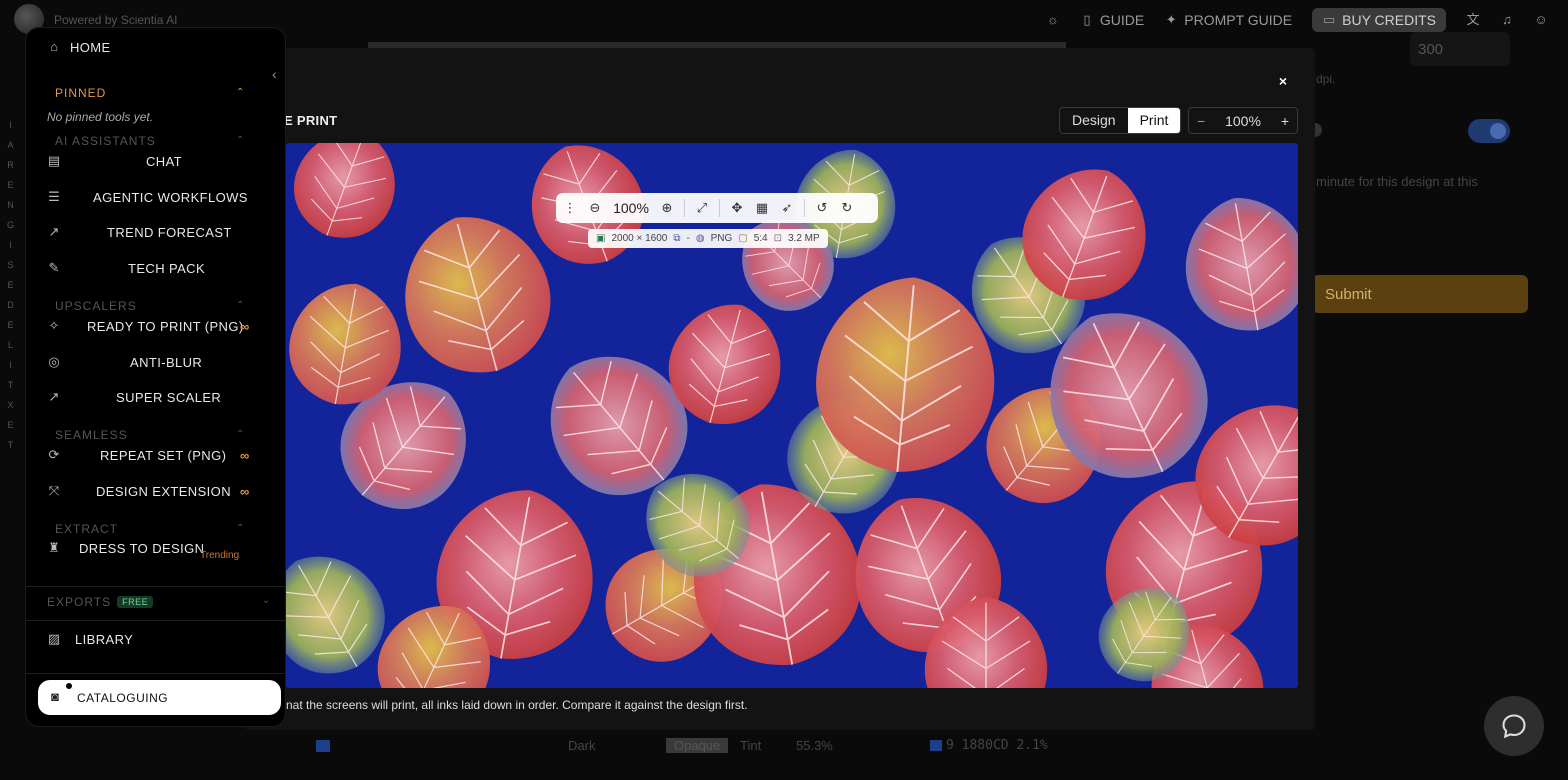 This screenshot has width=1568, height=780. Describe the element at coordinates (822, 208) in the screenshot. I see `rotate-left-icon: ↺` at that location.